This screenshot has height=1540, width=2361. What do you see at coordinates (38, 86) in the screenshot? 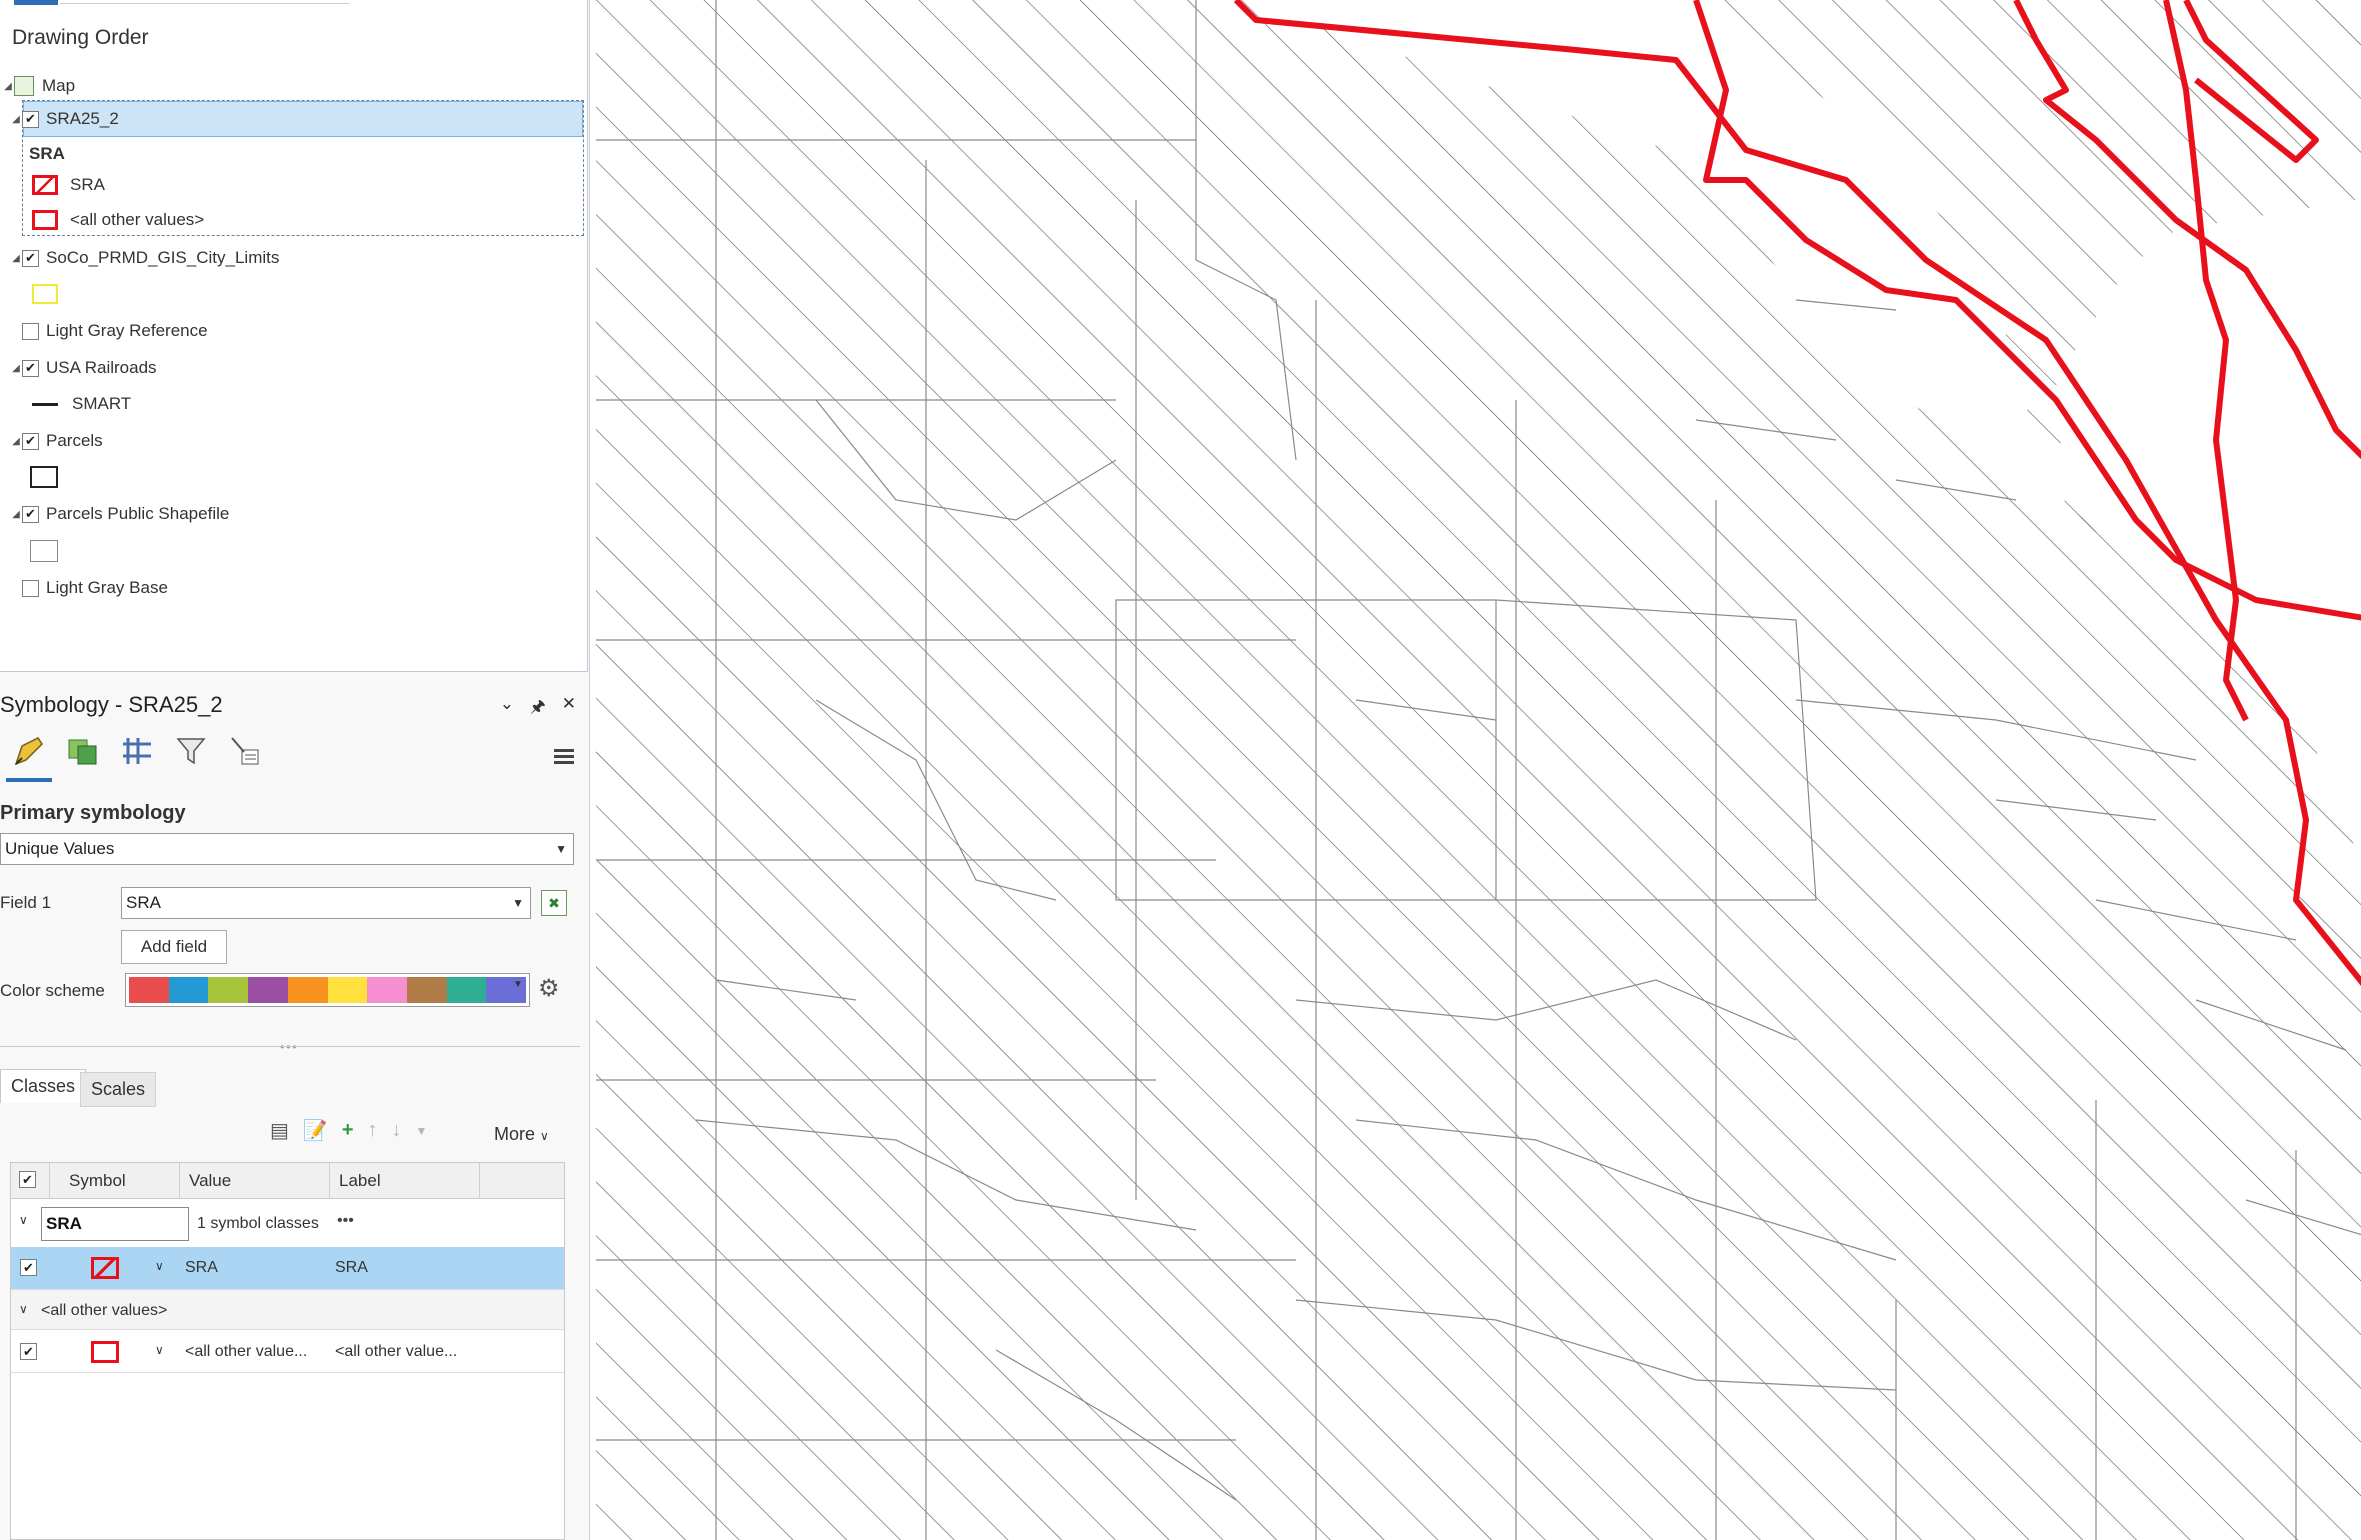
I see `map-node: ◢ Map` at bounding box center [38, 86].